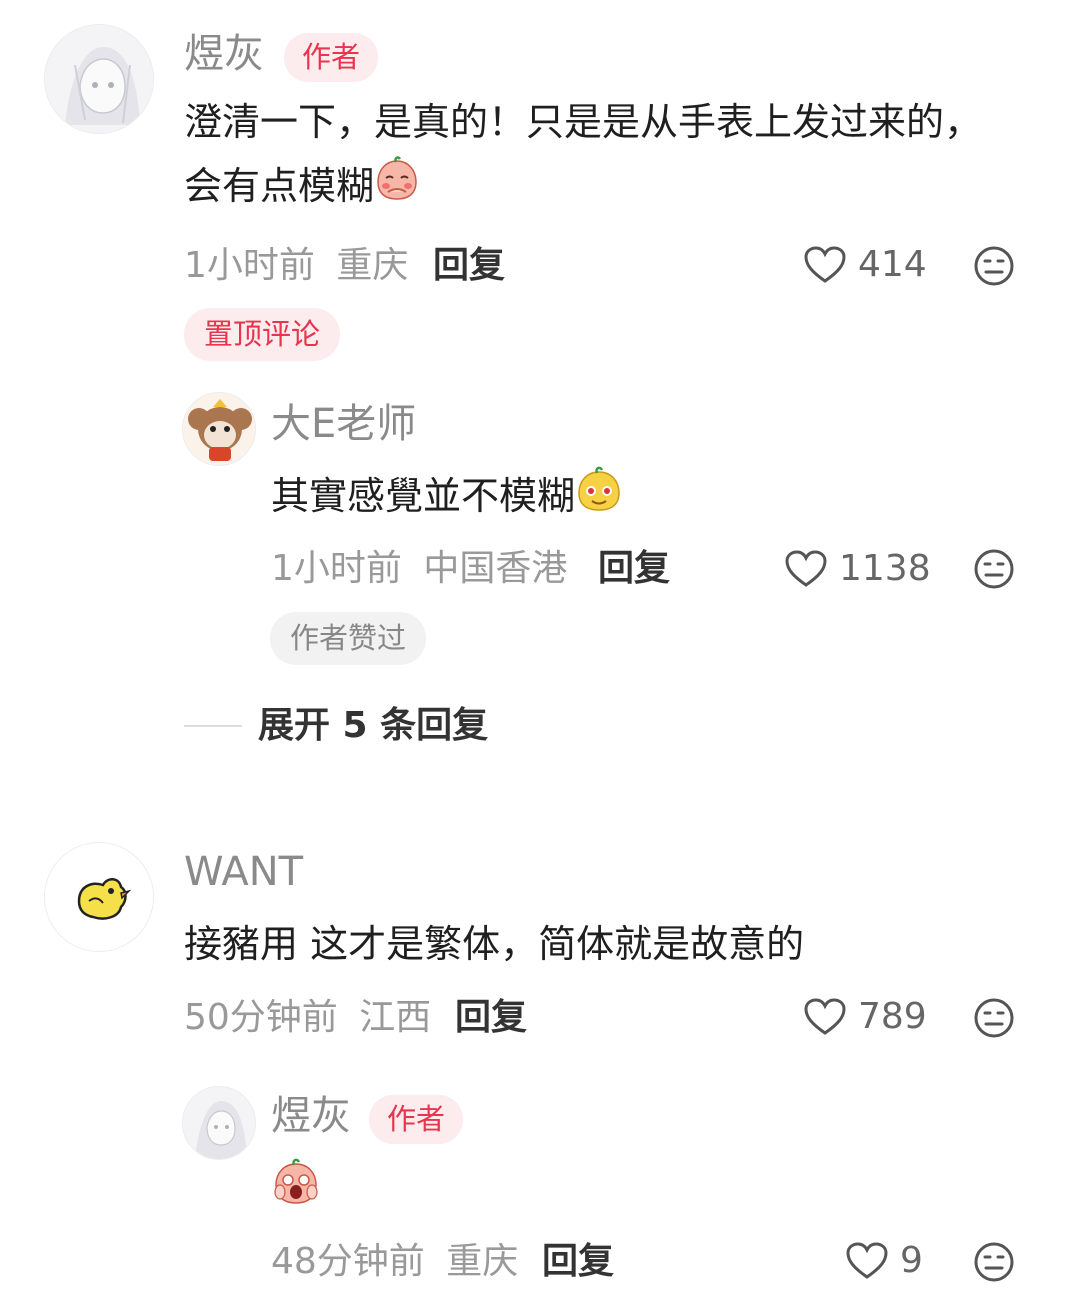 This screenshot has height=1312, width=1080. Describe the element at coordinates (397, 188) in the screenshot. I see `shy-peach-emoji-icon` at that location.